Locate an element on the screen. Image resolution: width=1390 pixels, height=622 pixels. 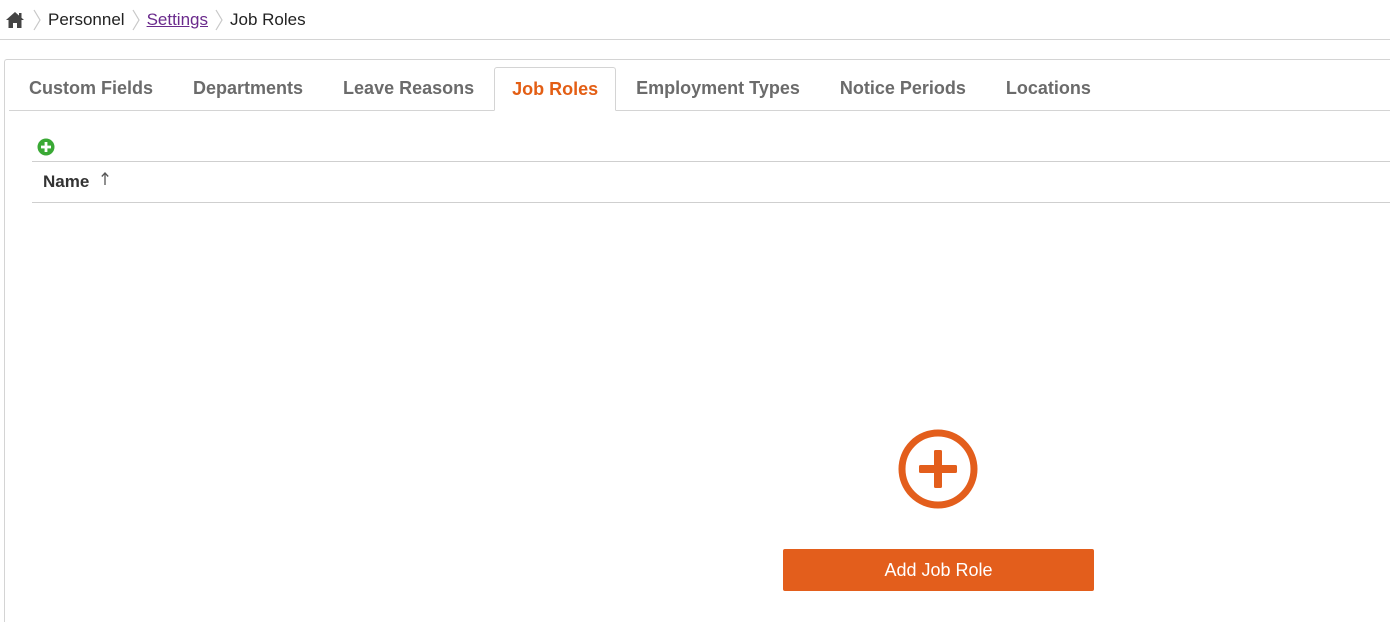
breadcrumb-item-settings: Settings is located at coordinates (177, 20).